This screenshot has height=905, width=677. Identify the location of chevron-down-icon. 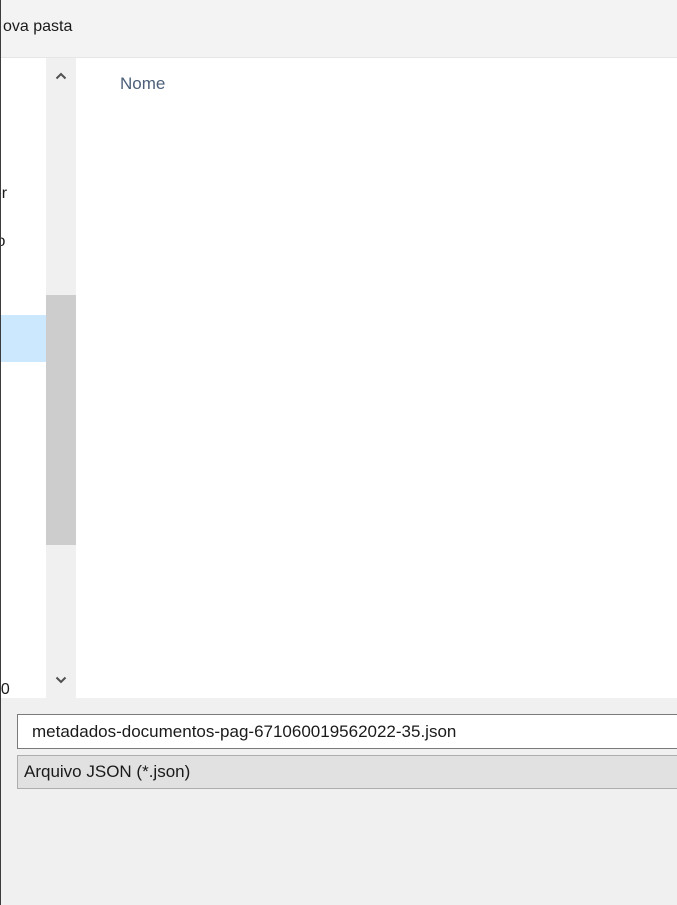
(61, 680).